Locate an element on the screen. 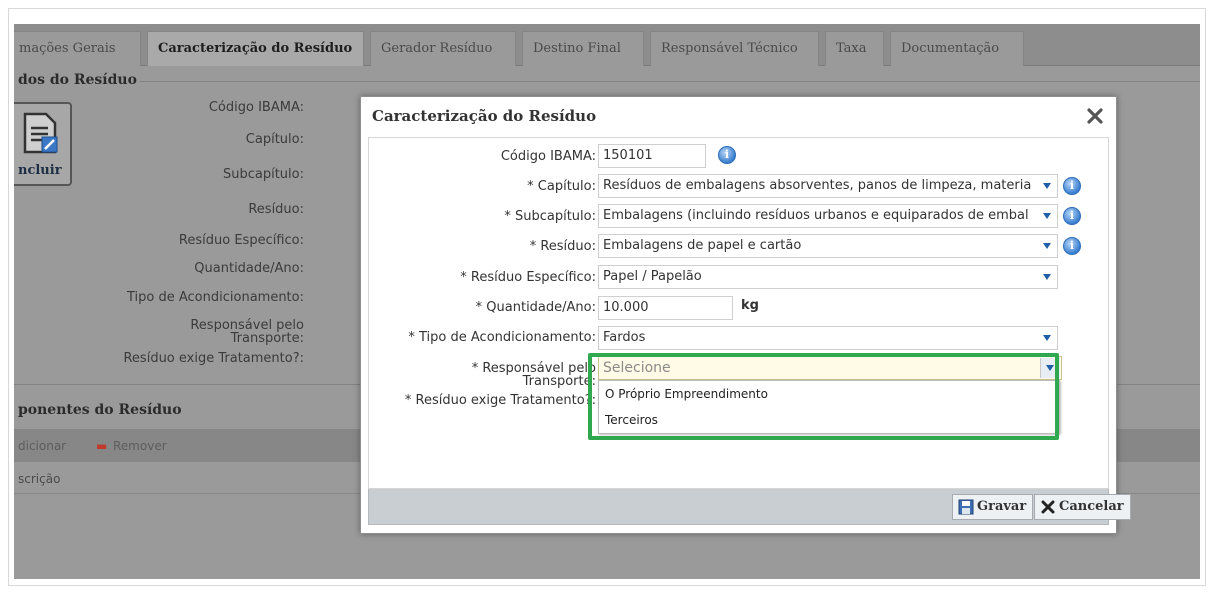 This screenshot has width=1215, height=595. bg-label-codigo: Código IBAMA: is located at coordinates (256, 107).